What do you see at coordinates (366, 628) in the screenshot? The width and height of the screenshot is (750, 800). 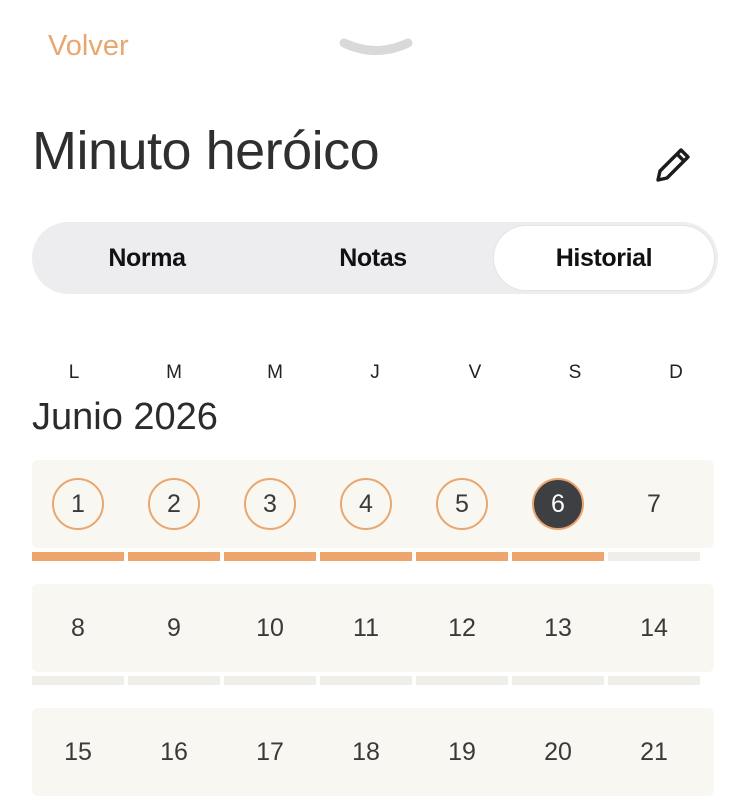 I see `calendar-day: 11` at bounding box center [366, 628].